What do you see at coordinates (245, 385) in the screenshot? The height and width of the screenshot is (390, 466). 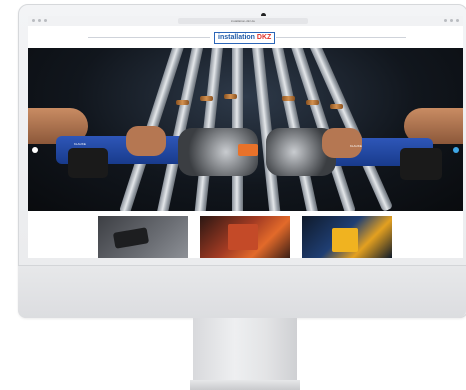 I see `monitor-stand-foot` at bounding box center [245, 385].